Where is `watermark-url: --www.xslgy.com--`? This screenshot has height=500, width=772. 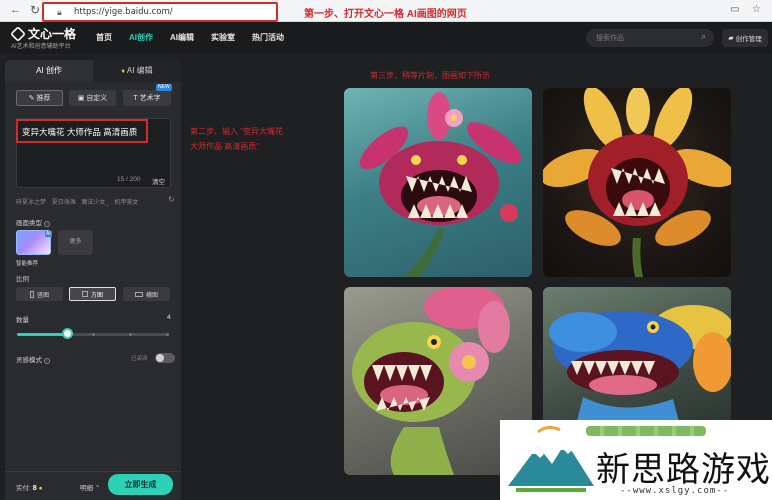
watermark-url: --www.xslgy.com-- is located at coordinates (675, 491).